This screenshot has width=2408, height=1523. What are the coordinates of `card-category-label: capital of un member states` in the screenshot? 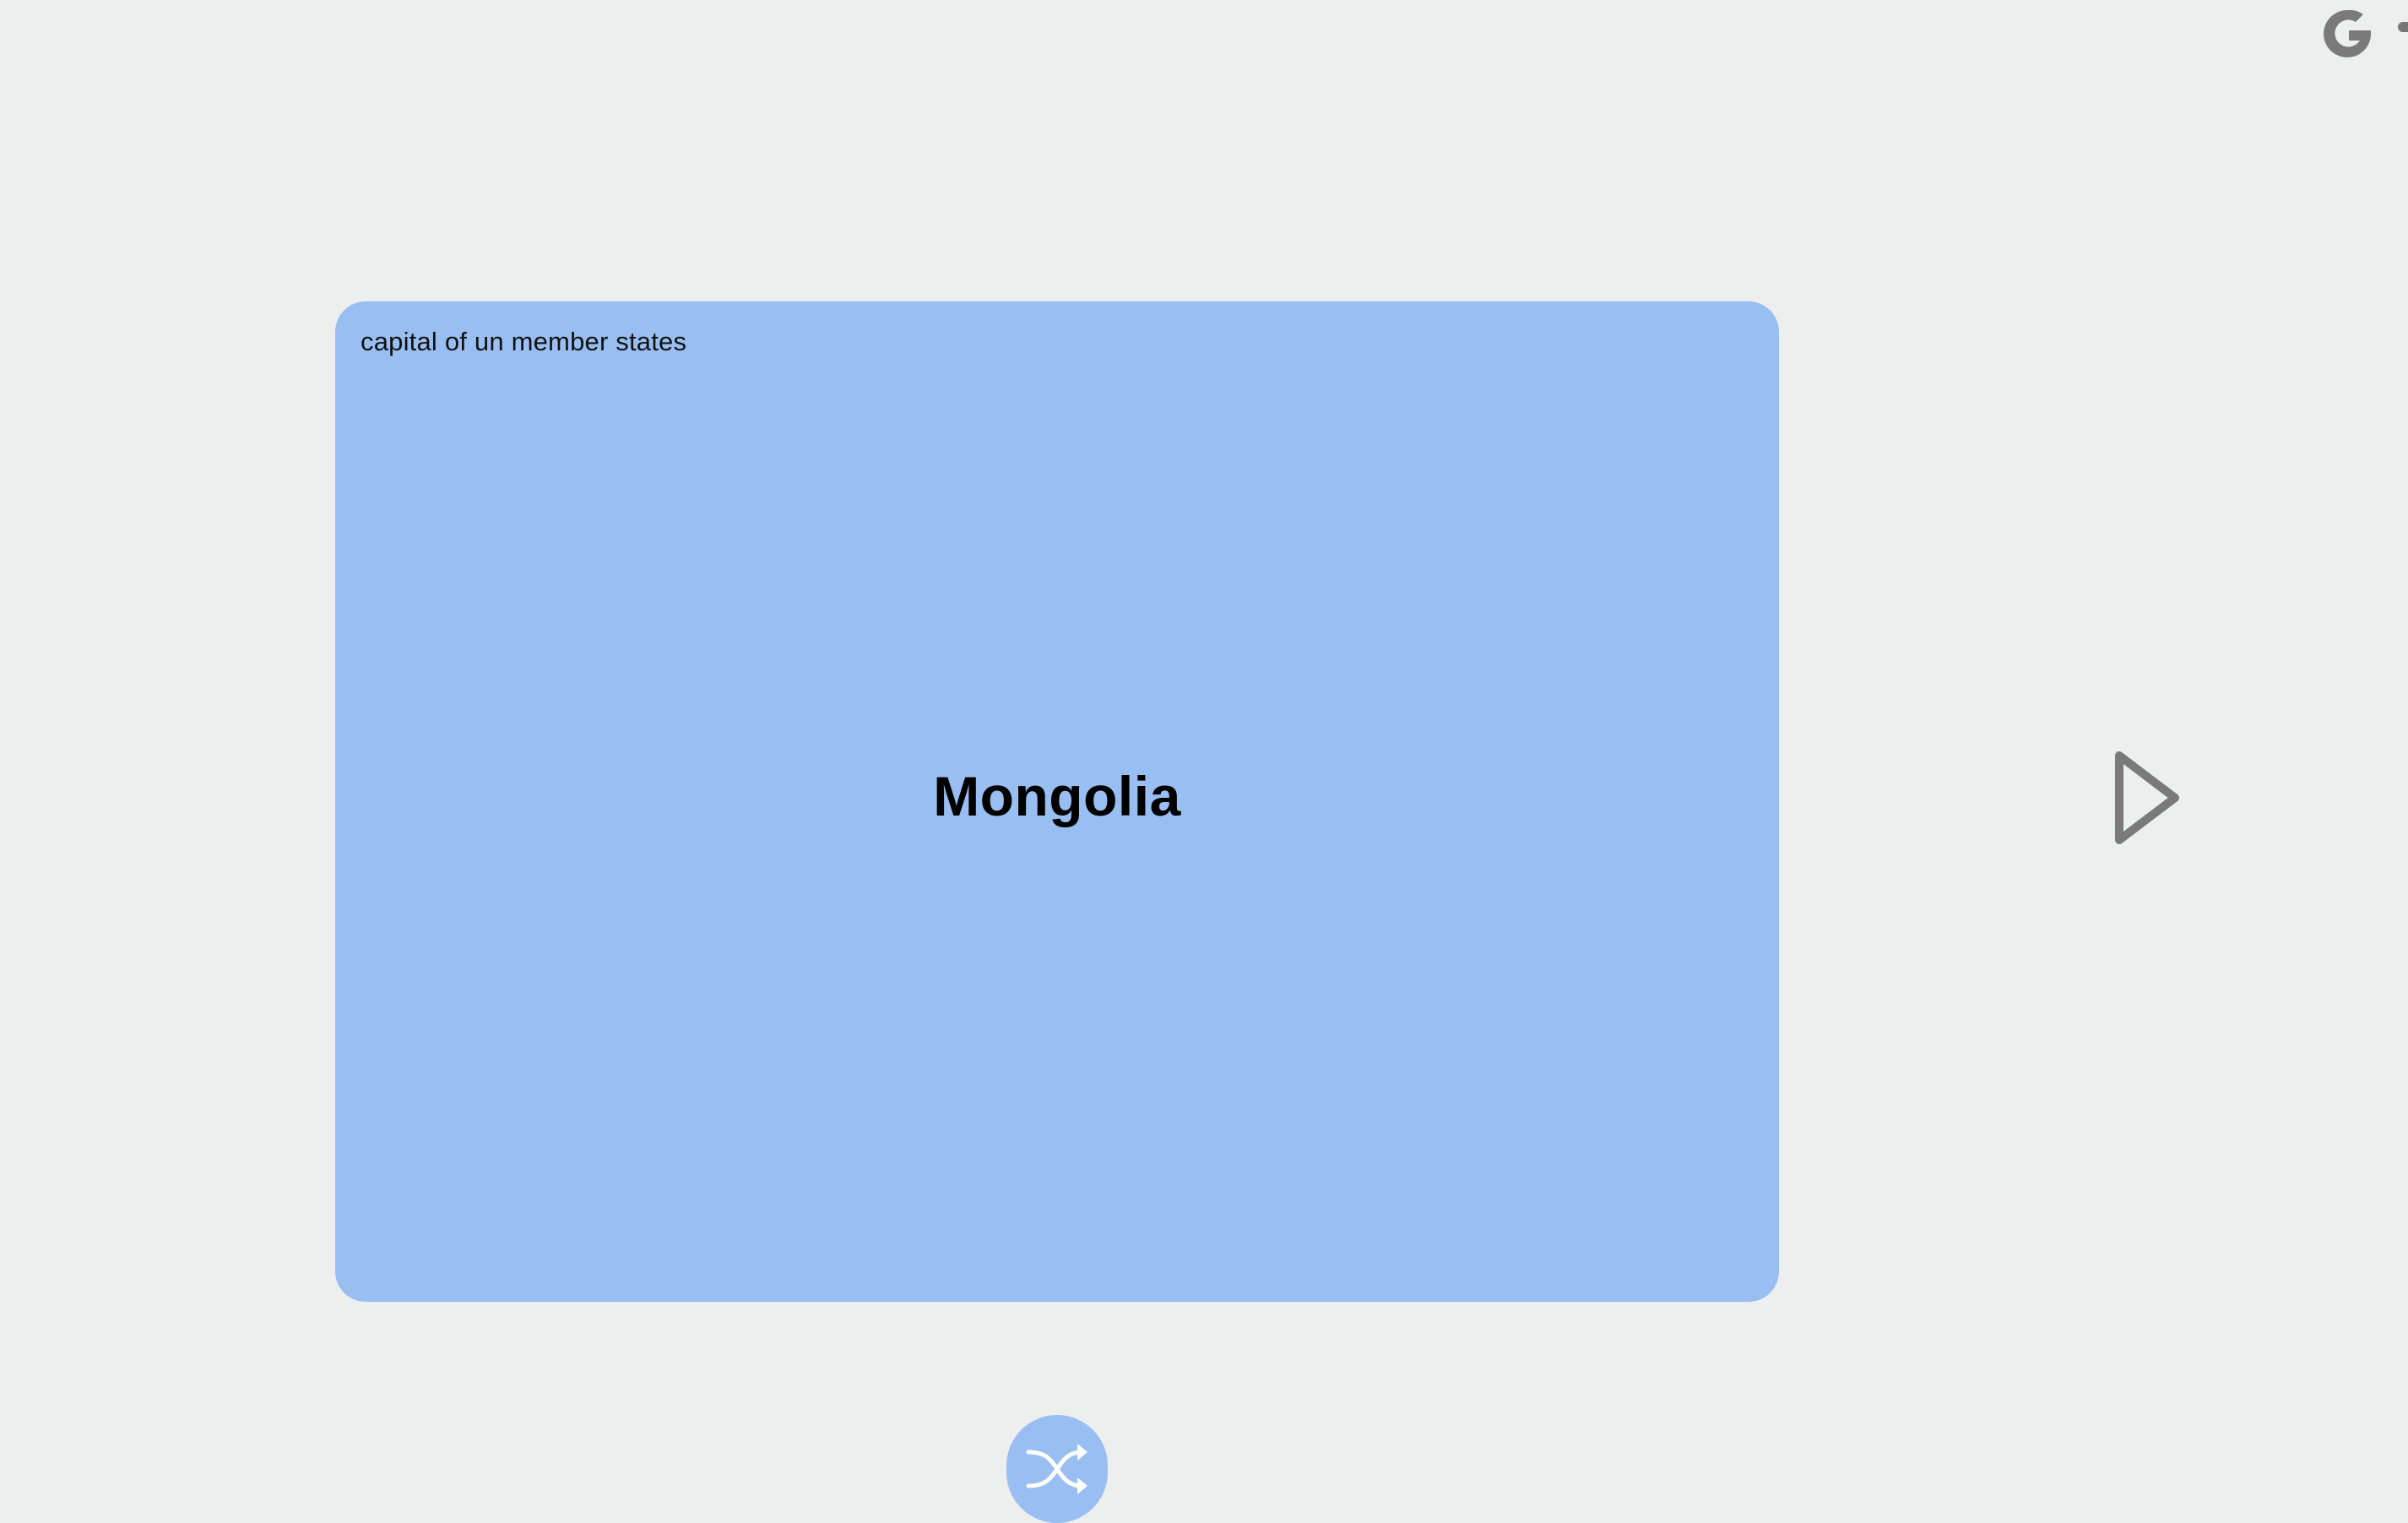 It's located at (524, 341).